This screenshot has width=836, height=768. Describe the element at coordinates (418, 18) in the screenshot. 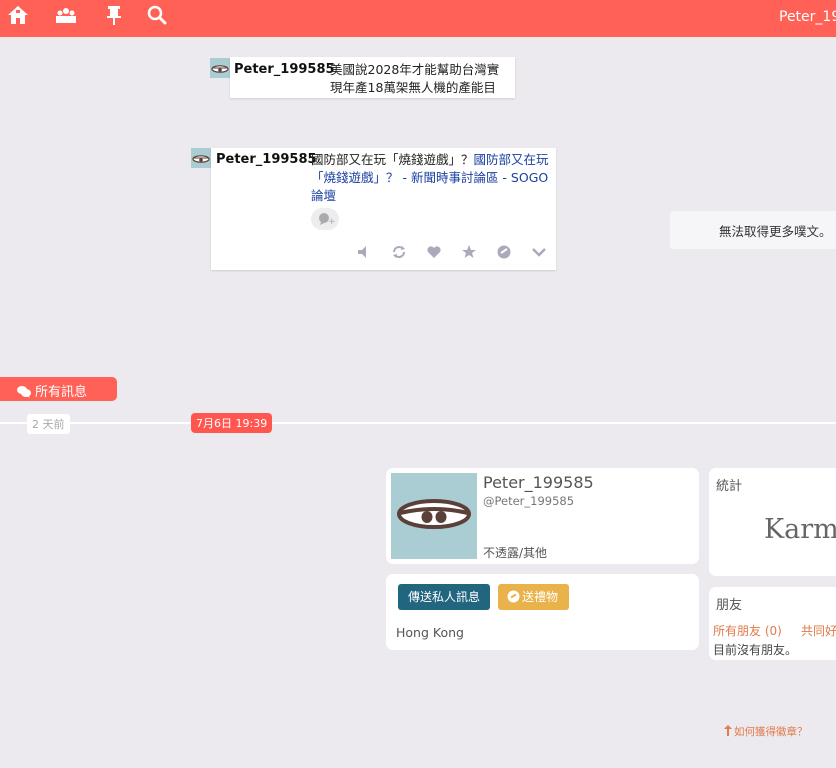

I see `top-nav-bar: Peter_199585` at that location.